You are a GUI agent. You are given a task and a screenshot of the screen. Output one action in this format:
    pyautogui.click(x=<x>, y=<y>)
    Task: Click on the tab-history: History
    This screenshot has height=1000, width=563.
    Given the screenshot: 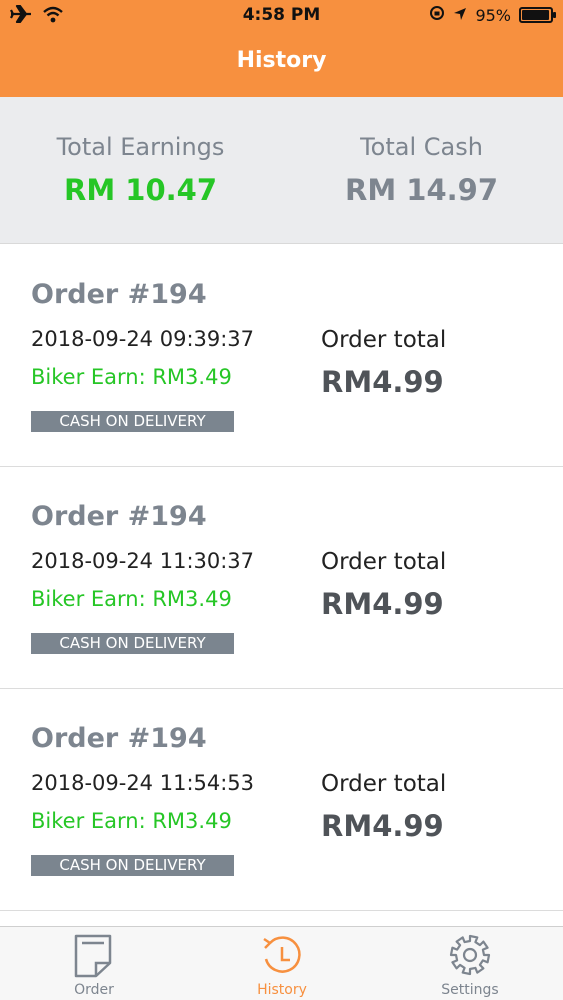 What is the action you would take?
    pyautogui.click(x=282, y=963)
    